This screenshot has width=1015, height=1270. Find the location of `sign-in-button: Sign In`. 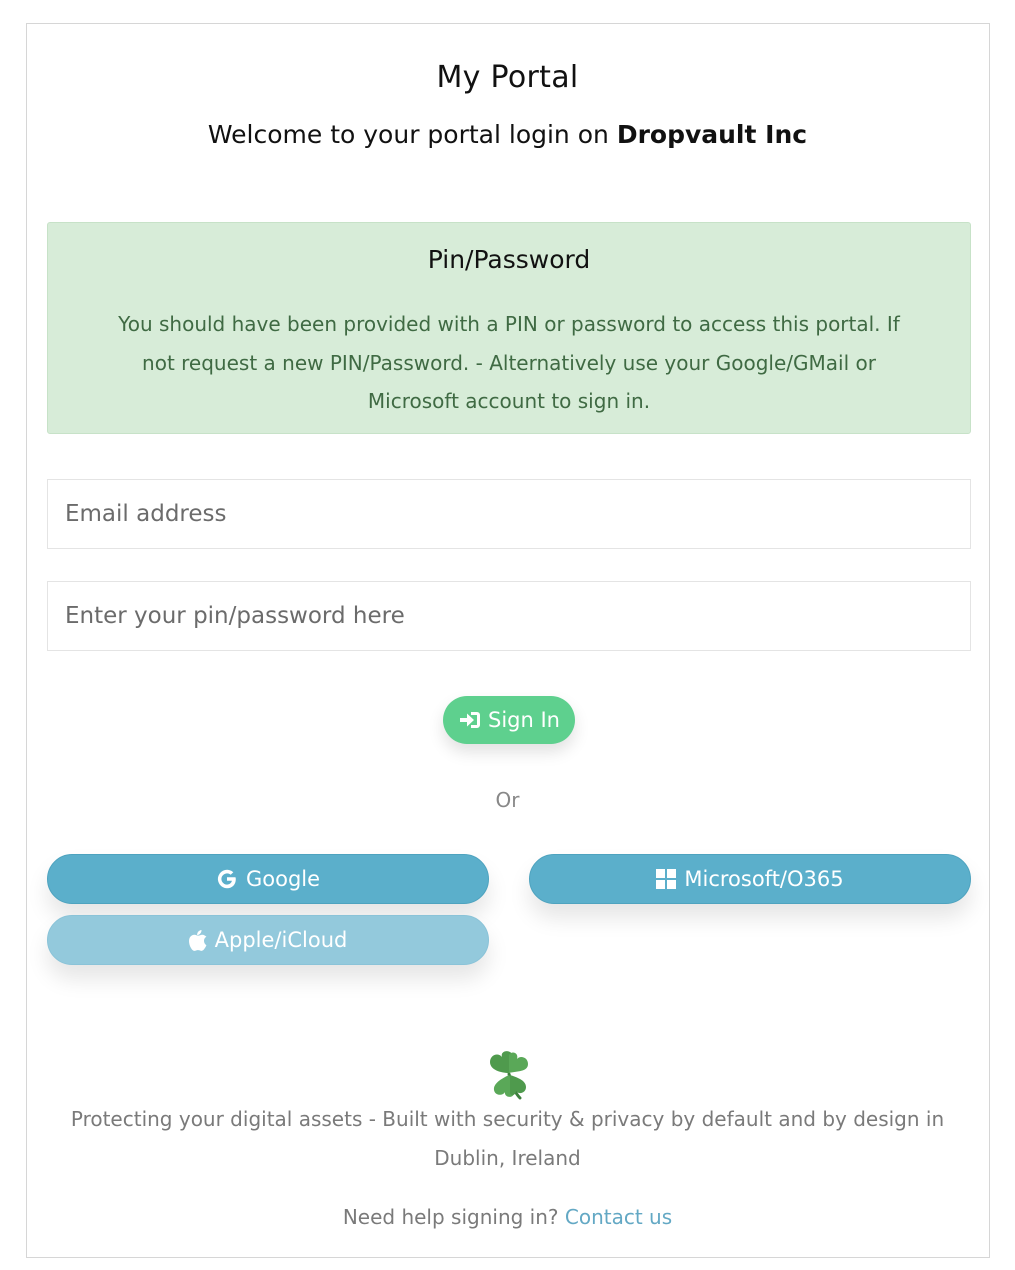

sign-in-button: Sign In is located at coordinates (509, 720).